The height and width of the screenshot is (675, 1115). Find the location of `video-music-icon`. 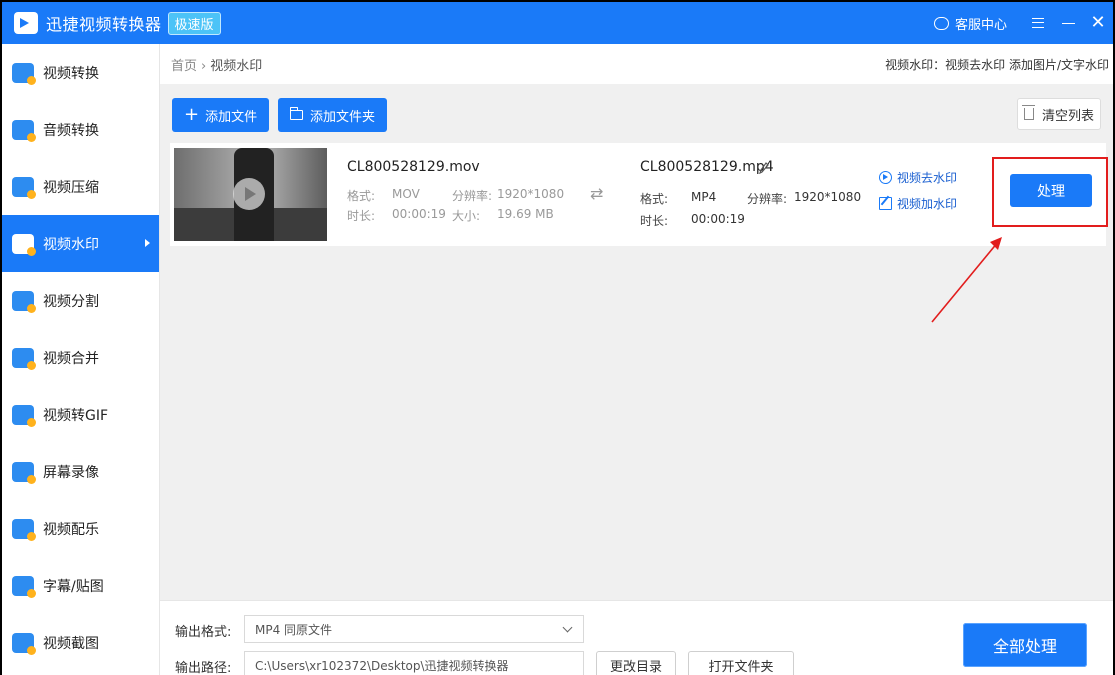

video-music-icon is located at coordinates (24, 529).